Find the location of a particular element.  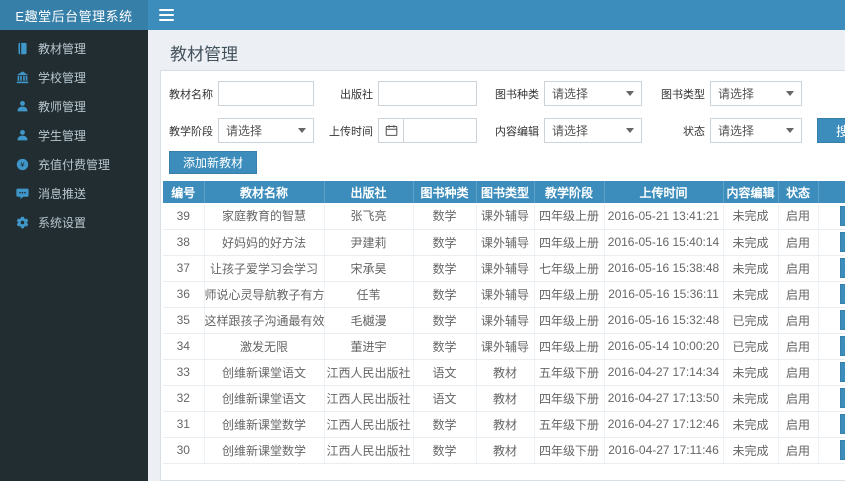

upload-time-input is located at coordinates (440, 130).